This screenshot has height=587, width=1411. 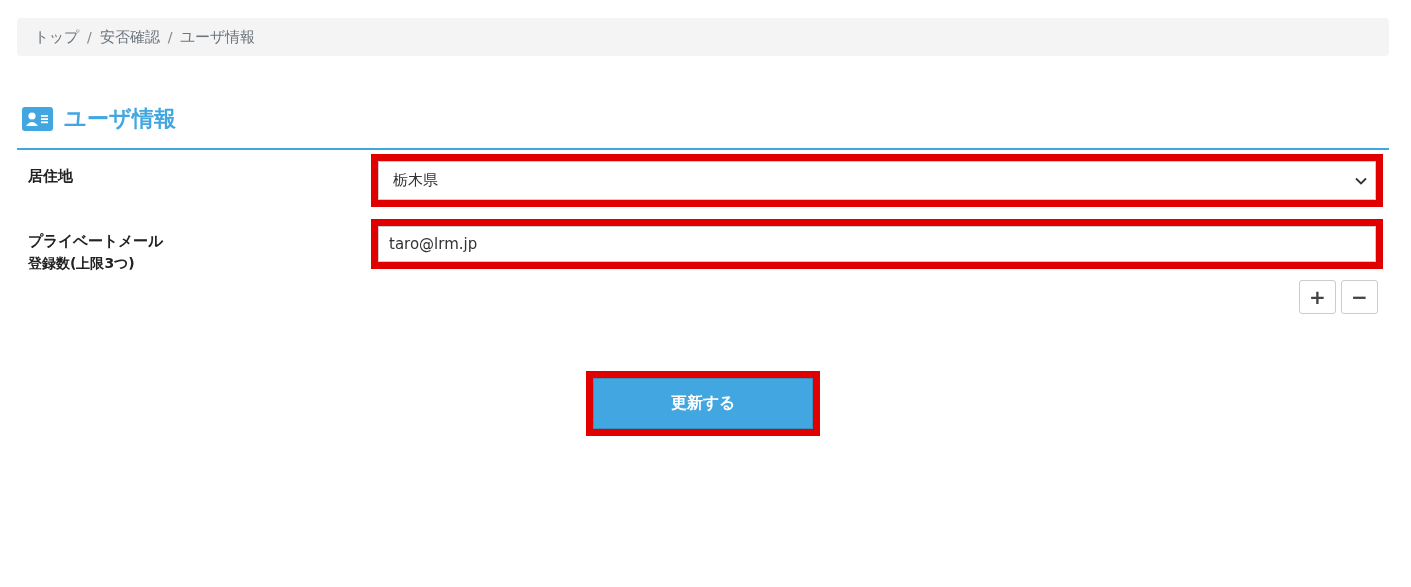 I want to click on breadcrumb-link: 安否確認, so click(x=129, y=37).